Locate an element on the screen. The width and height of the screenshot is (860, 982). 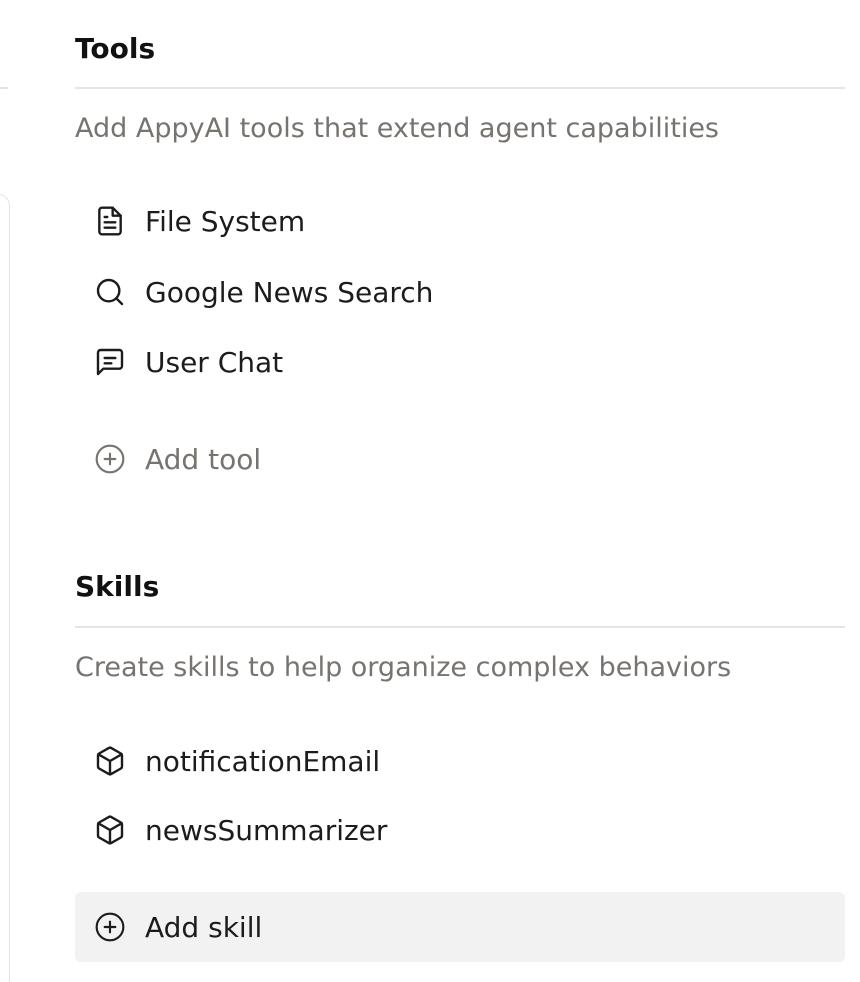
tools-divider is located at coordinates (460, 88).